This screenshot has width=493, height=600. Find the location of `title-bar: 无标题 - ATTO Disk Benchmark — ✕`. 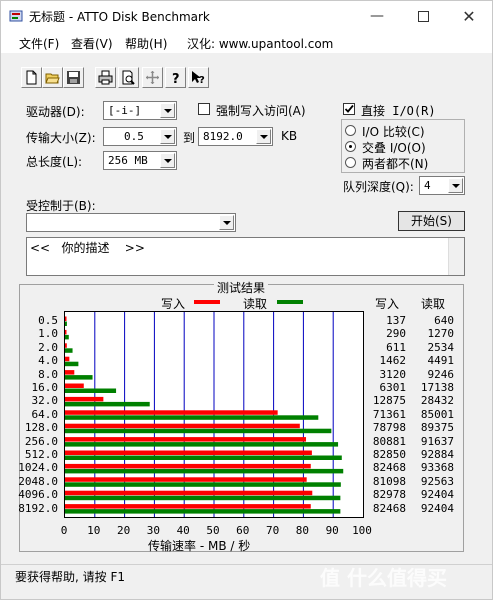

title-bar: 无标题 - ATTO Disk Benchmark — ✕ is located at coordinates (246, 16).